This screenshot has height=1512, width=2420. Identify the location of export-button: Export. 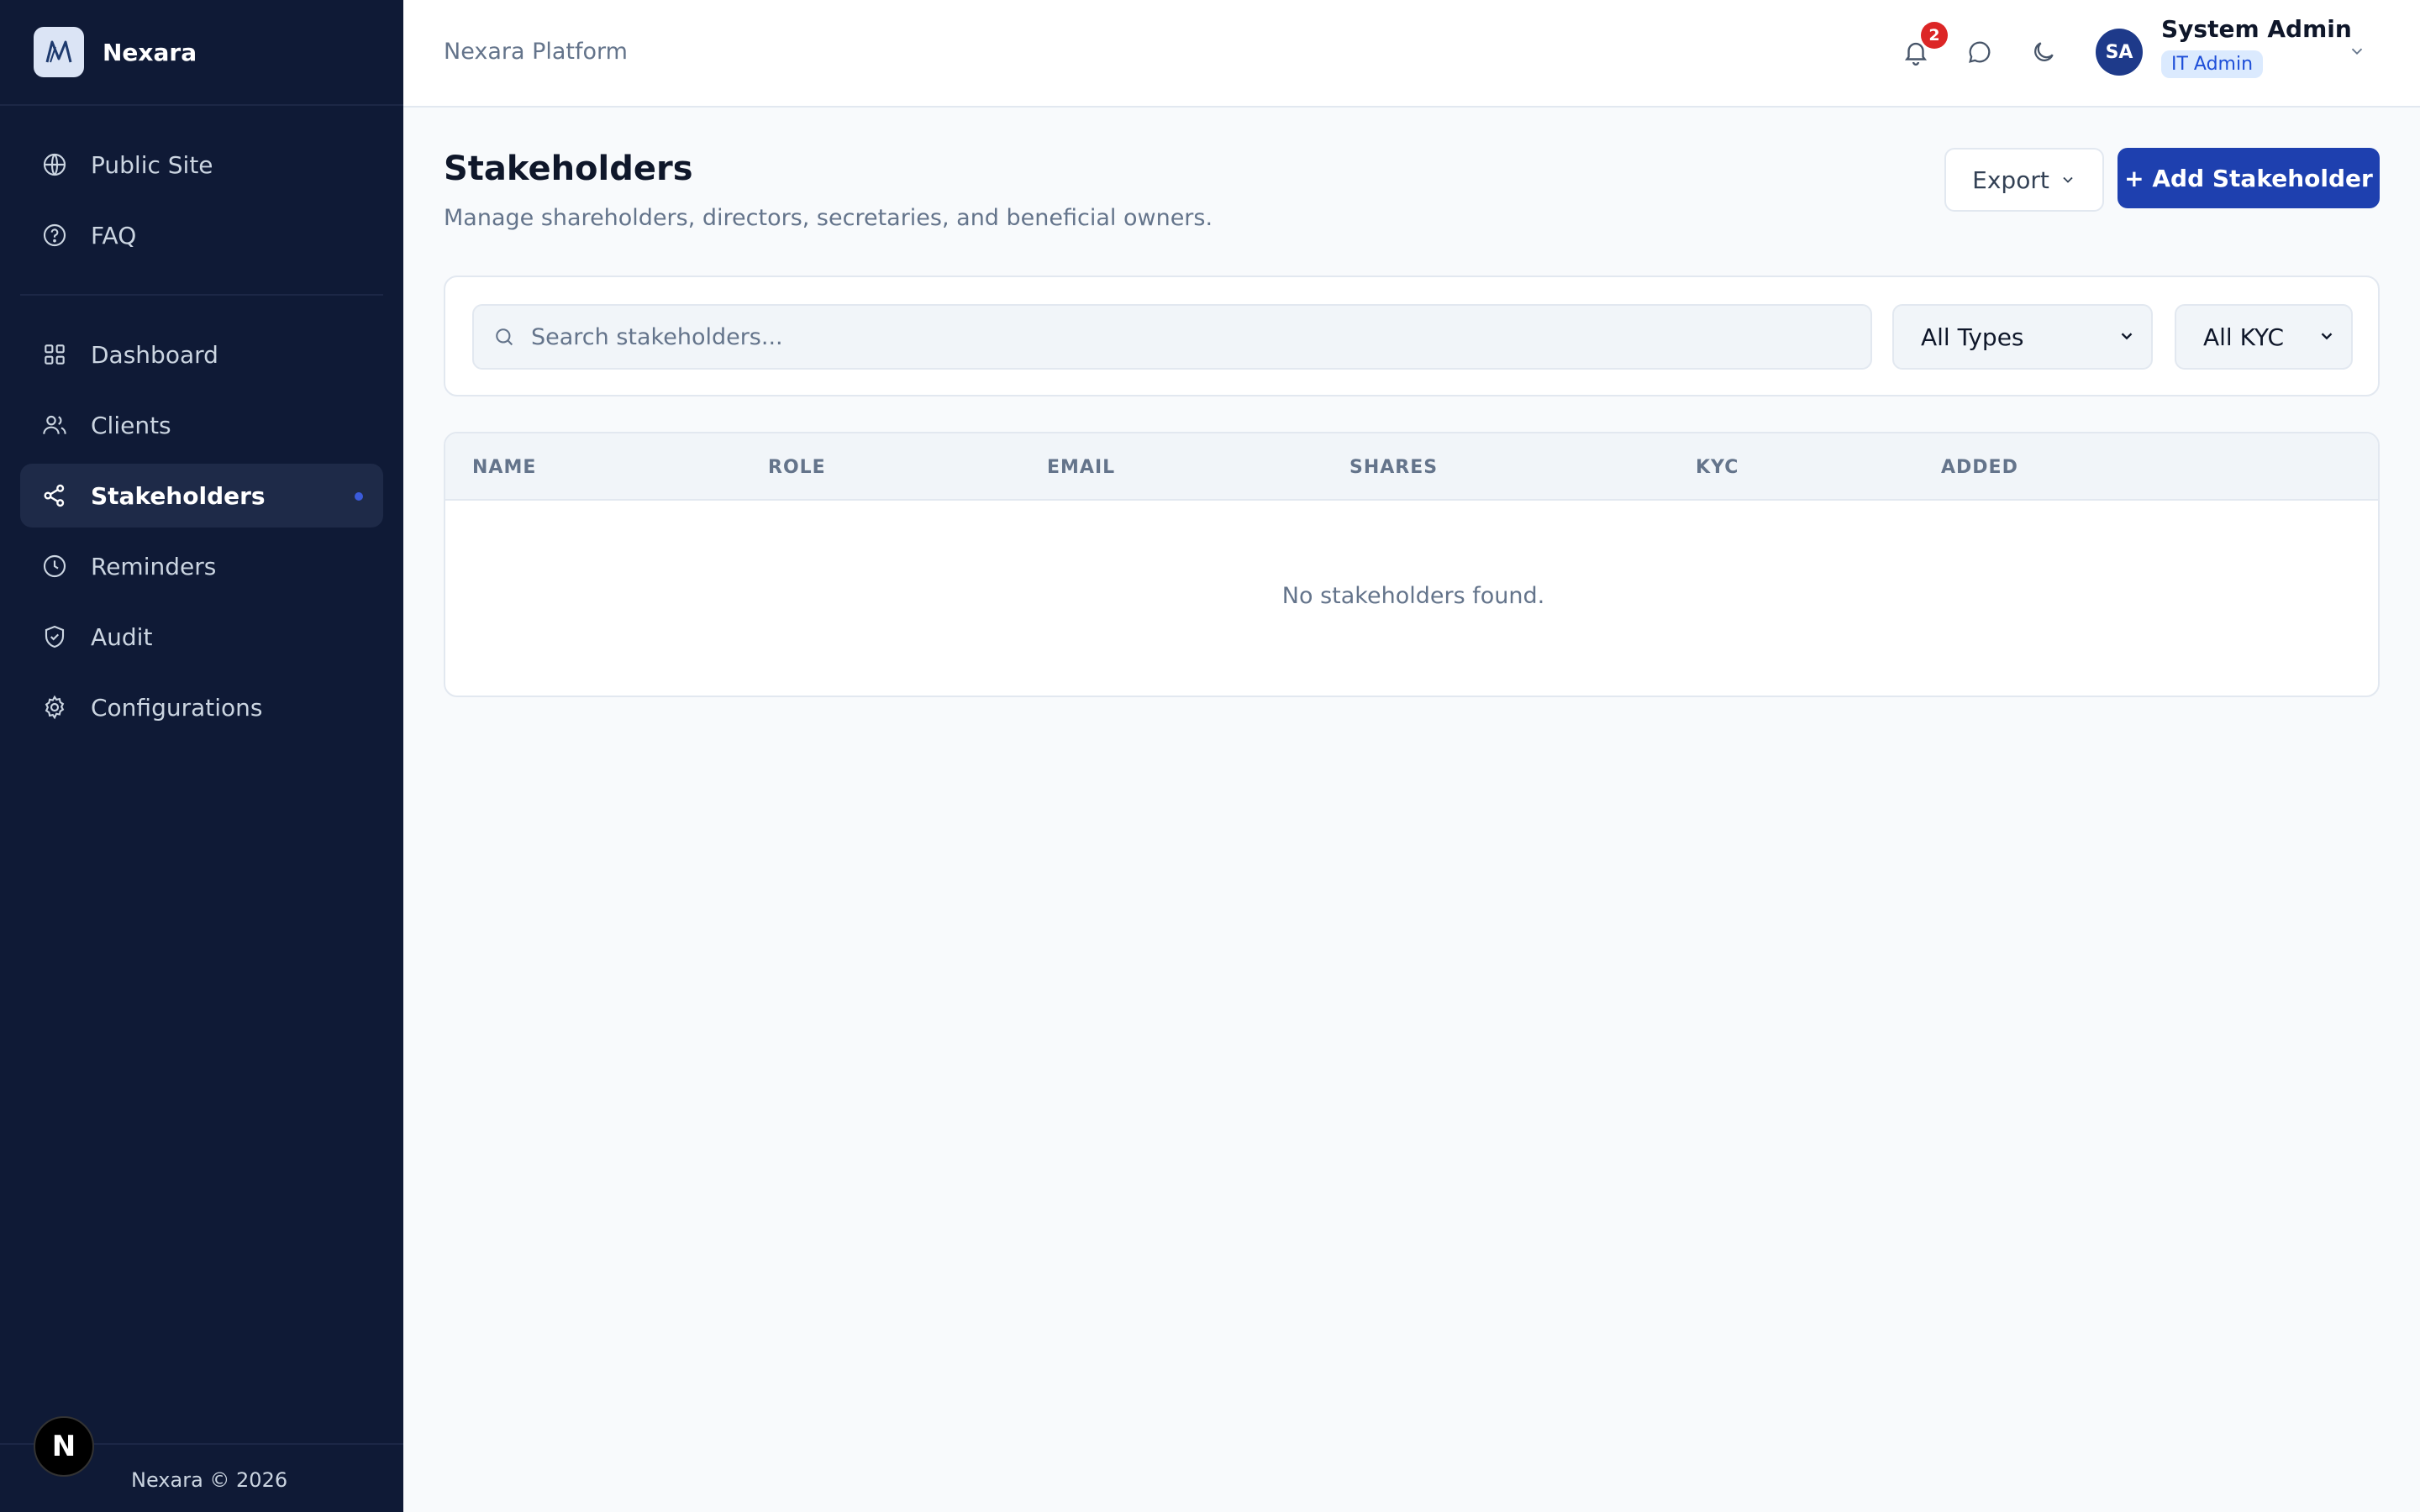
(2024, 180).